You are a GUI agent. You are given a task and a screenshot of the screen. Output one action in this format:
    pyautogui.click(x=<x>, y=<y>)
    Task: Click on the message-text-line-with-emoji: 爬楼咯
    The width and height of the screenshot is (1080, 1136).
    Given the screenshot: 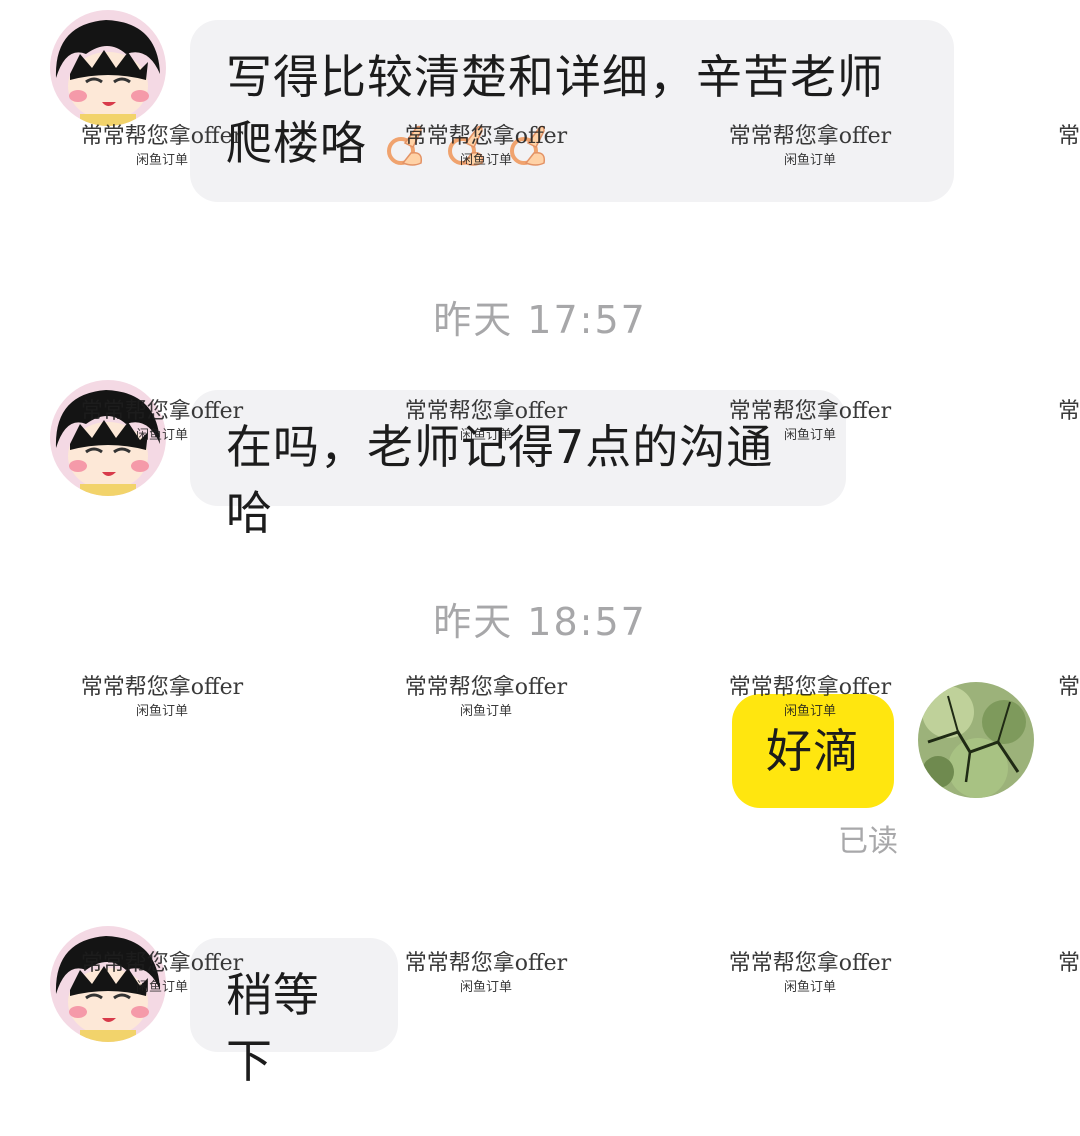 What is the action you would take?
    pyautogui.click(x=572, y=143)
    